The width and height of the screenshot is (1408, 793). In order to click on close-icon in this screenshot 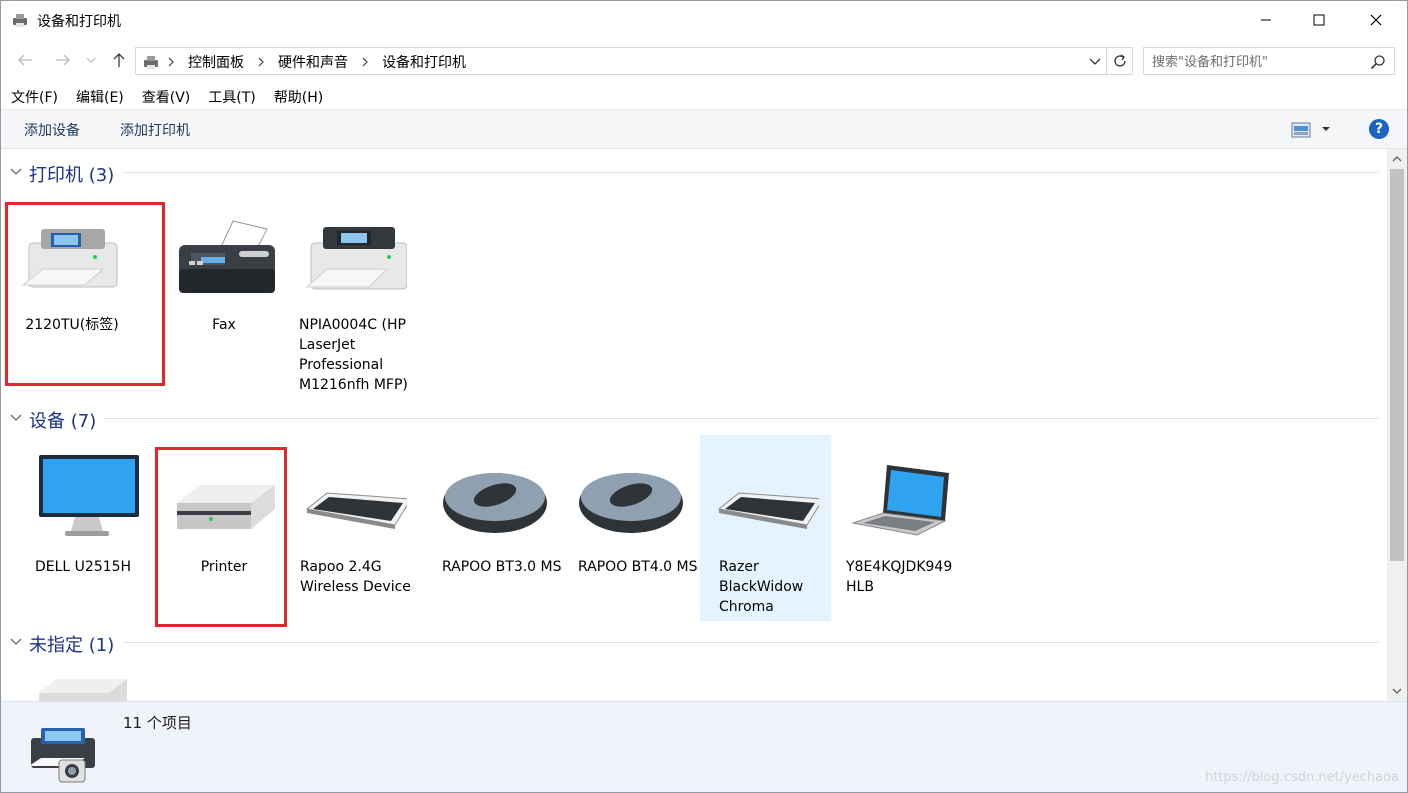, I will do `click(1376, 20)`.